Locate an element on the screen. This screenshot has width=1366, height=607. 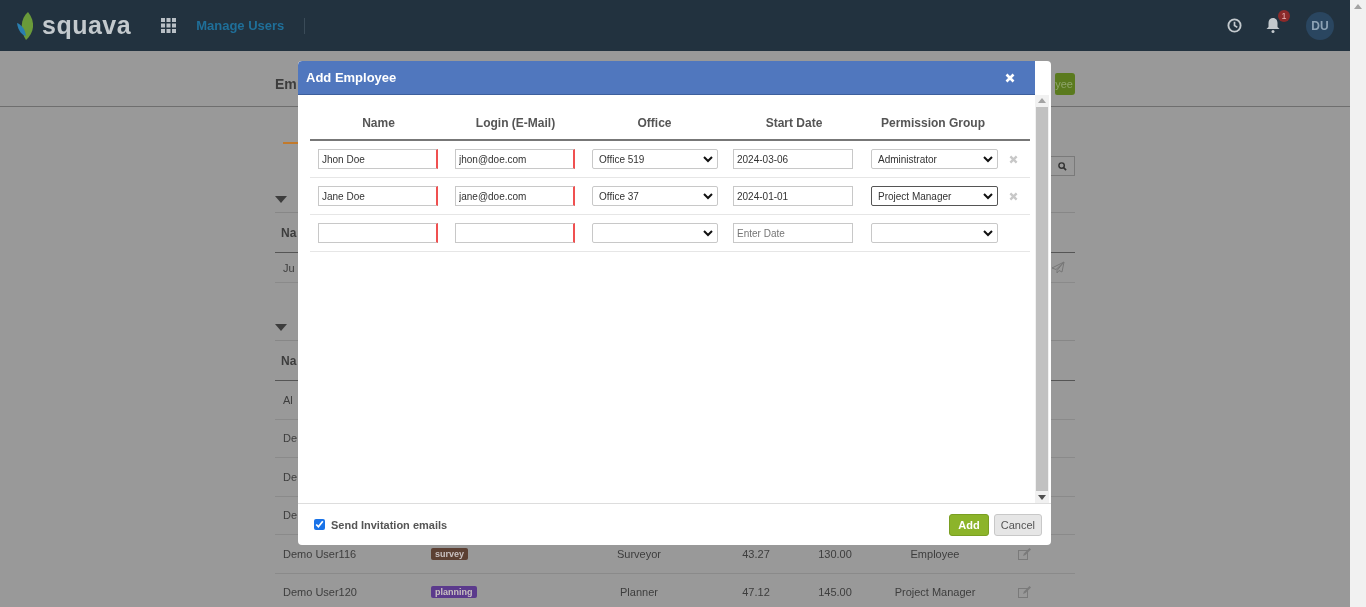
send-icon is located at coordinates (1058, 267).